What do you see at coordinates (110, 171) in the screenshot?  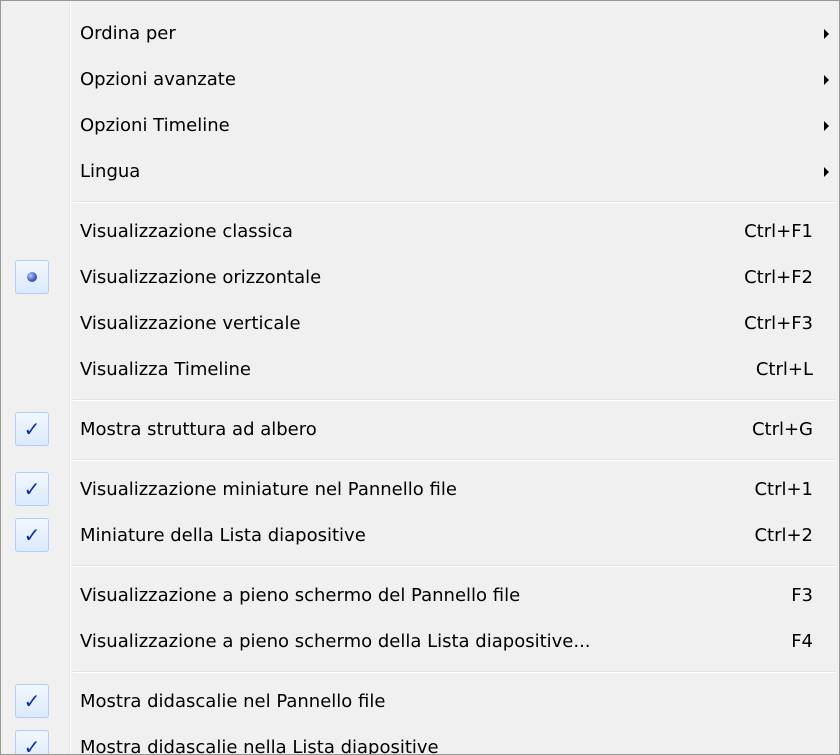 I see `menu-item-label: Lingua` at bounding box center [110, 171].